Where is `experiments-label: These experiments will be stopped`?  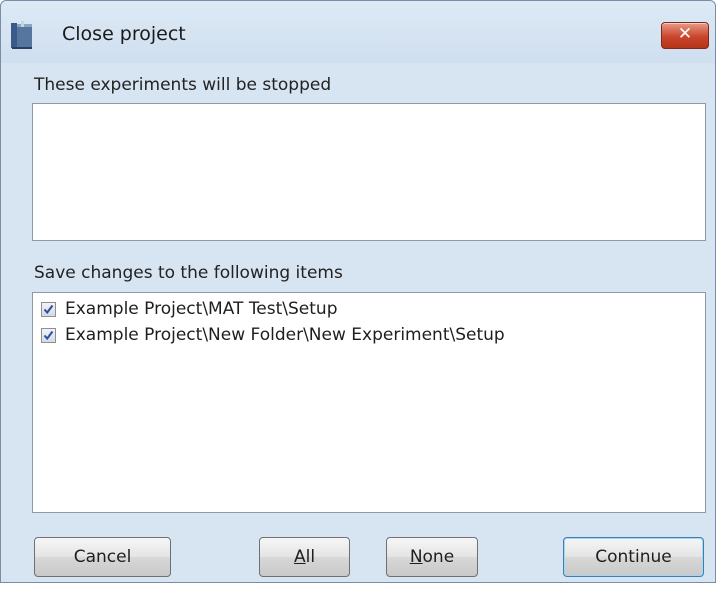 experiments-label: These experiments will be stopped is located at coordinates (183, 85).